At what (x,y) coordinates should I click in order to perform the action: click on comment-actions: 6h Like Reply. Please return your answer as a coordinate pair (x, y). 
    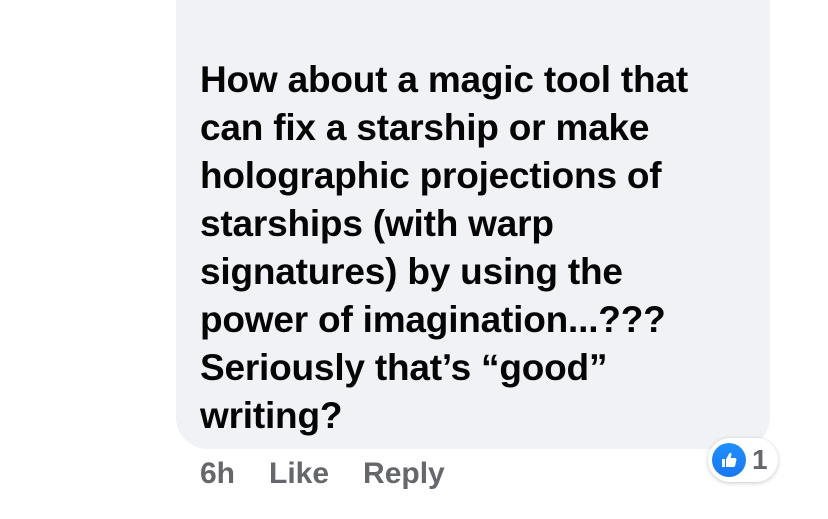
    Looking at the image, I should click on (339, 474).